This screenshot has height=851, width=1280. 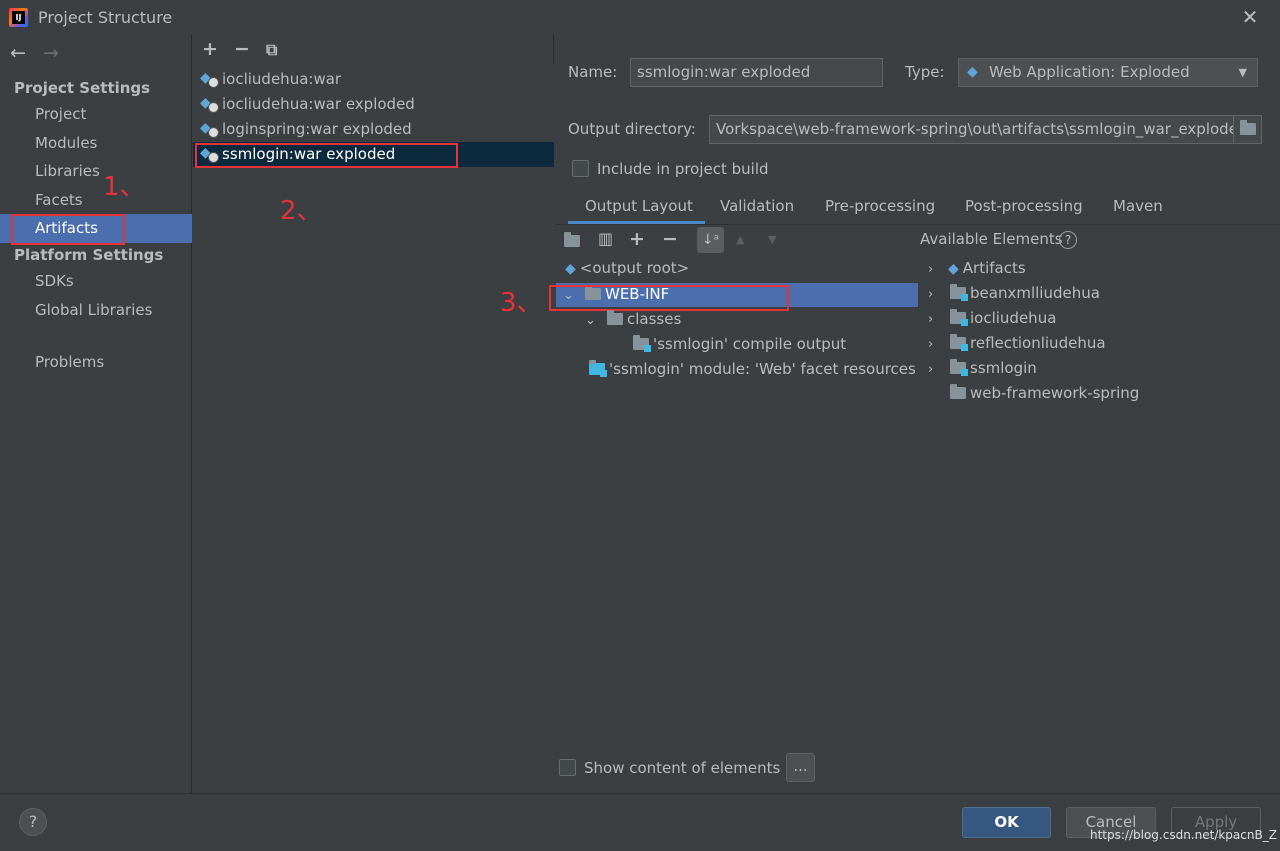 I want to click on show-content-label: Show content of elements, so click(x=682, y=768).